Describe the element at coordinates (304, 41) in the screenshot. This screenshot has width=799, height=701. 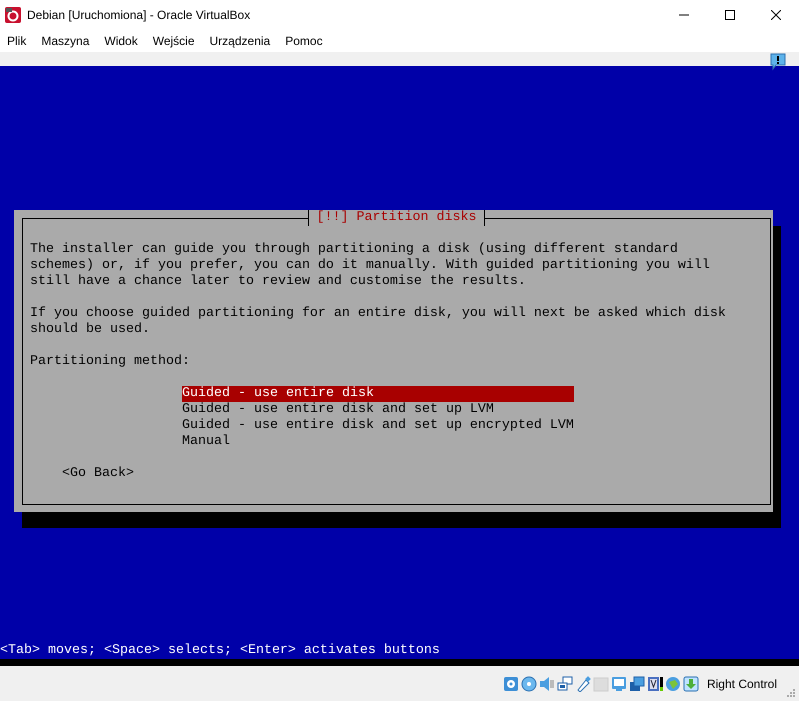
I see `menu-item: Pomoc` at that location.